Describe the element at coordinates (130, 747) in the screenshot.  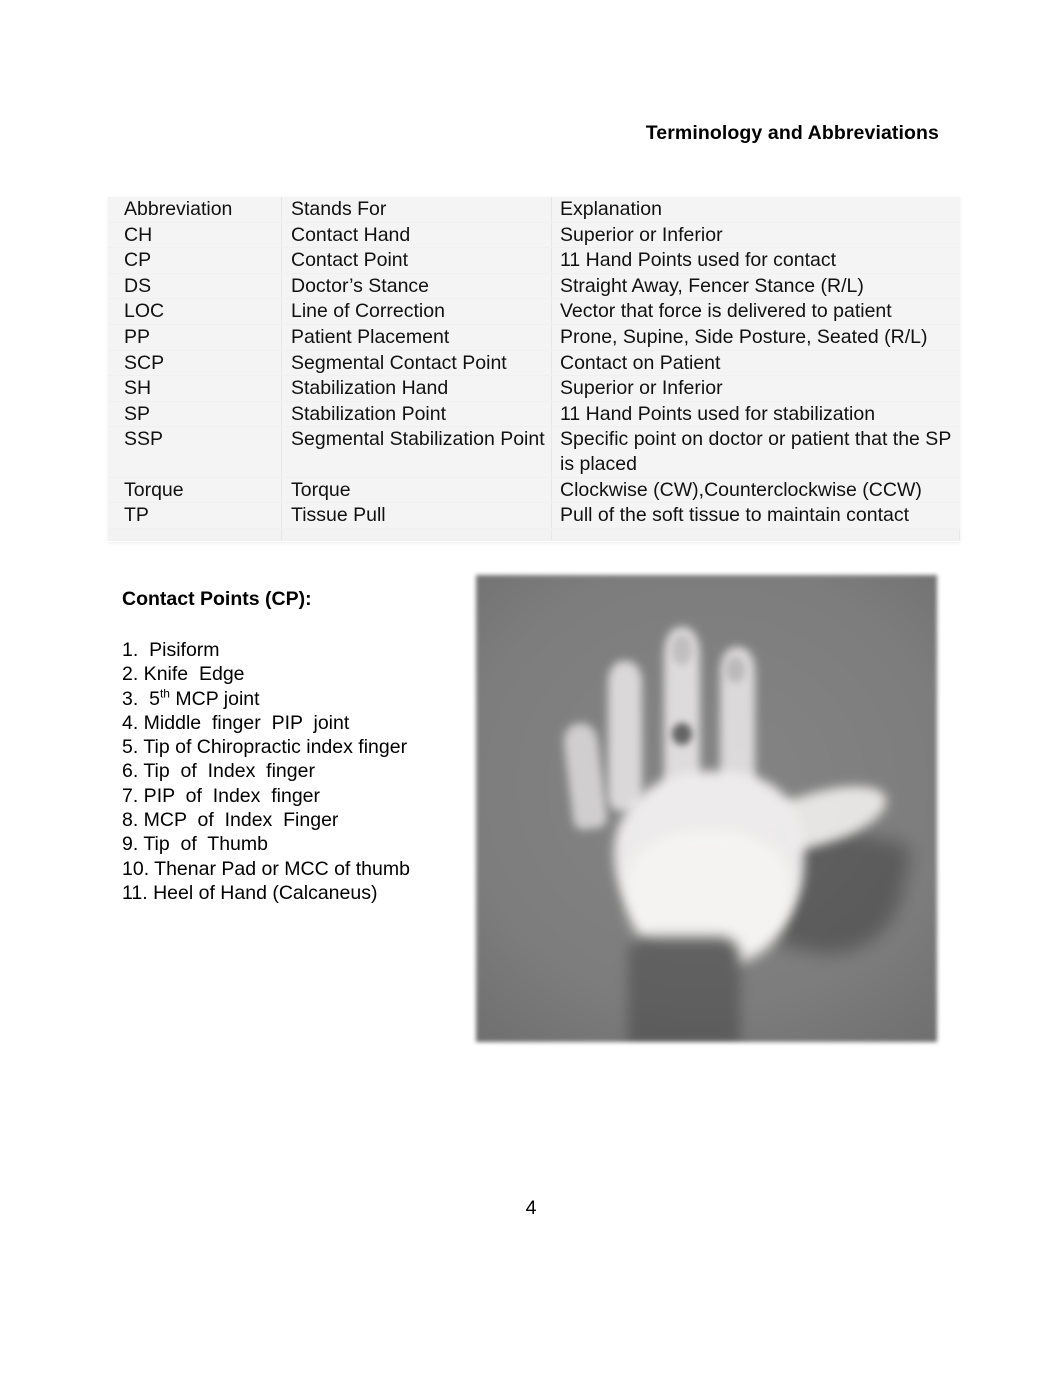
I see `list-item-number: 5.` at that location.